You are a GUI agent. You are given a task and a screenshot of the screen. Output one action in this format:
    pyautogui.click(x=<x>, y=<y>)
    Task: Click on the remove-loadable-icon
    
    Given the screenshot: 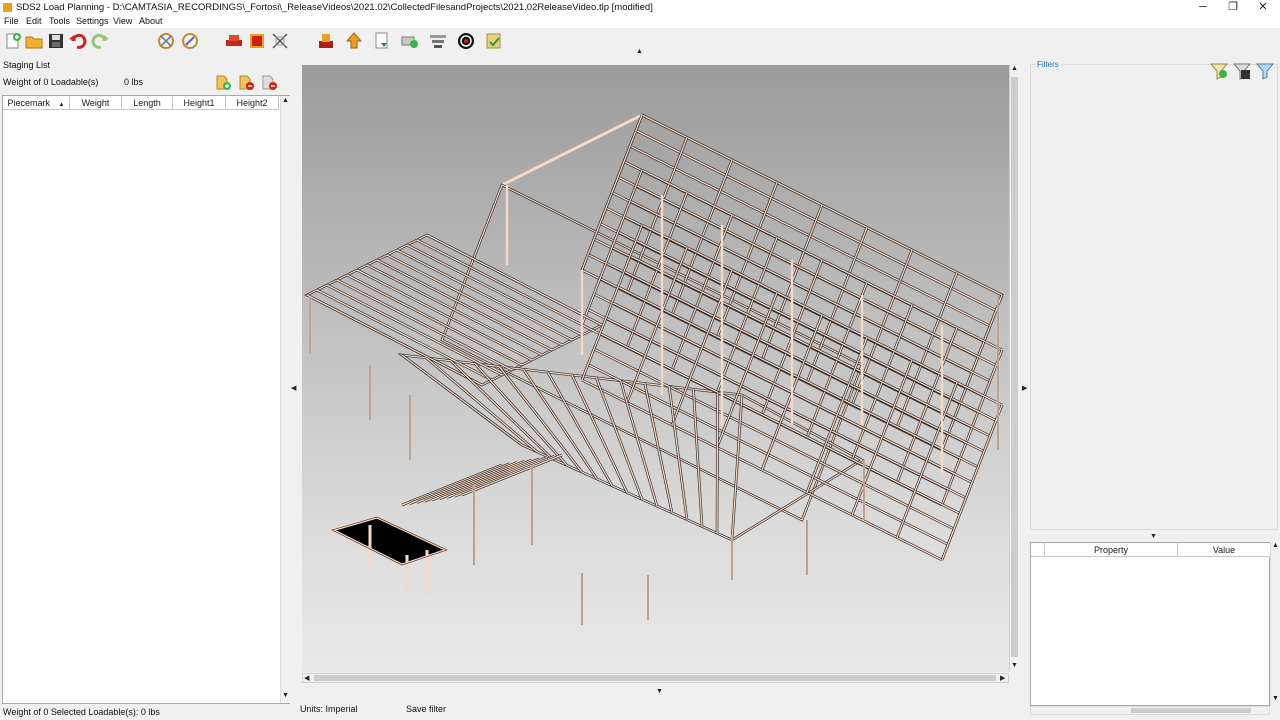 What is the action you would take?
    pyautogui.click(x=246, y=82)
    